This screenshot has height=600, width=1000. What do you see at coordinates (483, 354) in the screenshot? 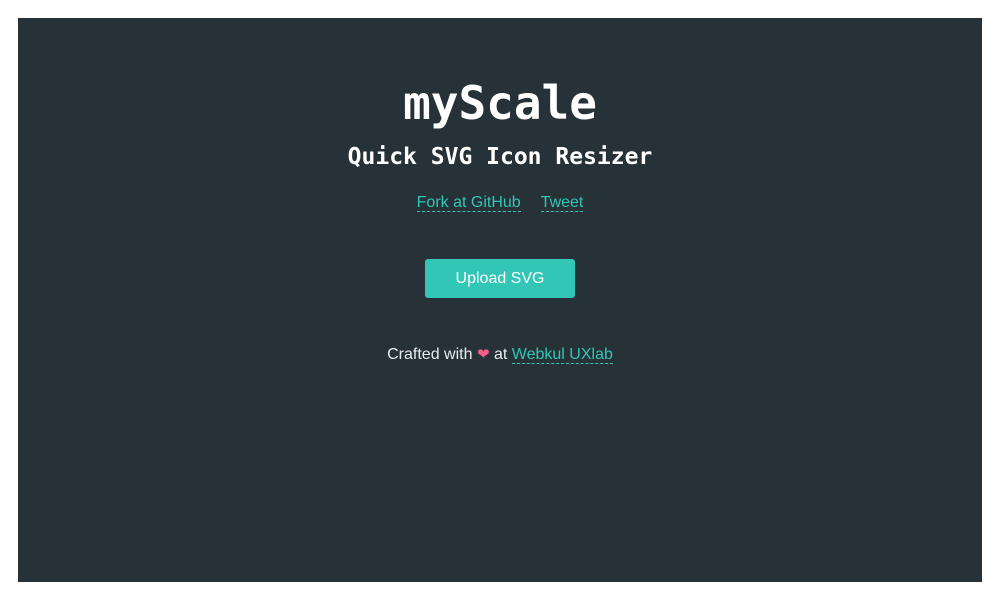
I see `heart-icon: ❤` at bounding box center [483, 354].